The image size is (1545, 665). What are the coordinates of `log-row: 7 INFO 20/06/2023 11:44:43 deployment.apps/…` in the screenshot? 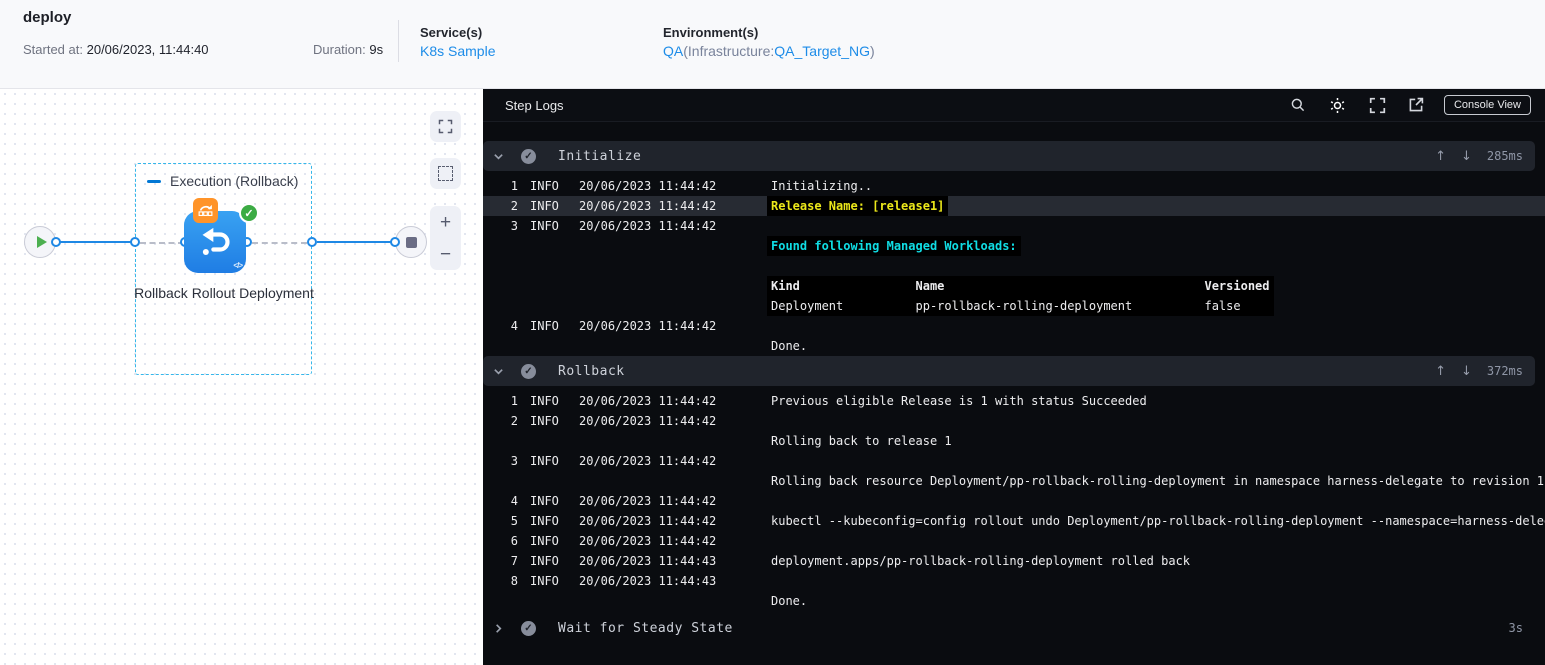 It's located at (1014, 561).